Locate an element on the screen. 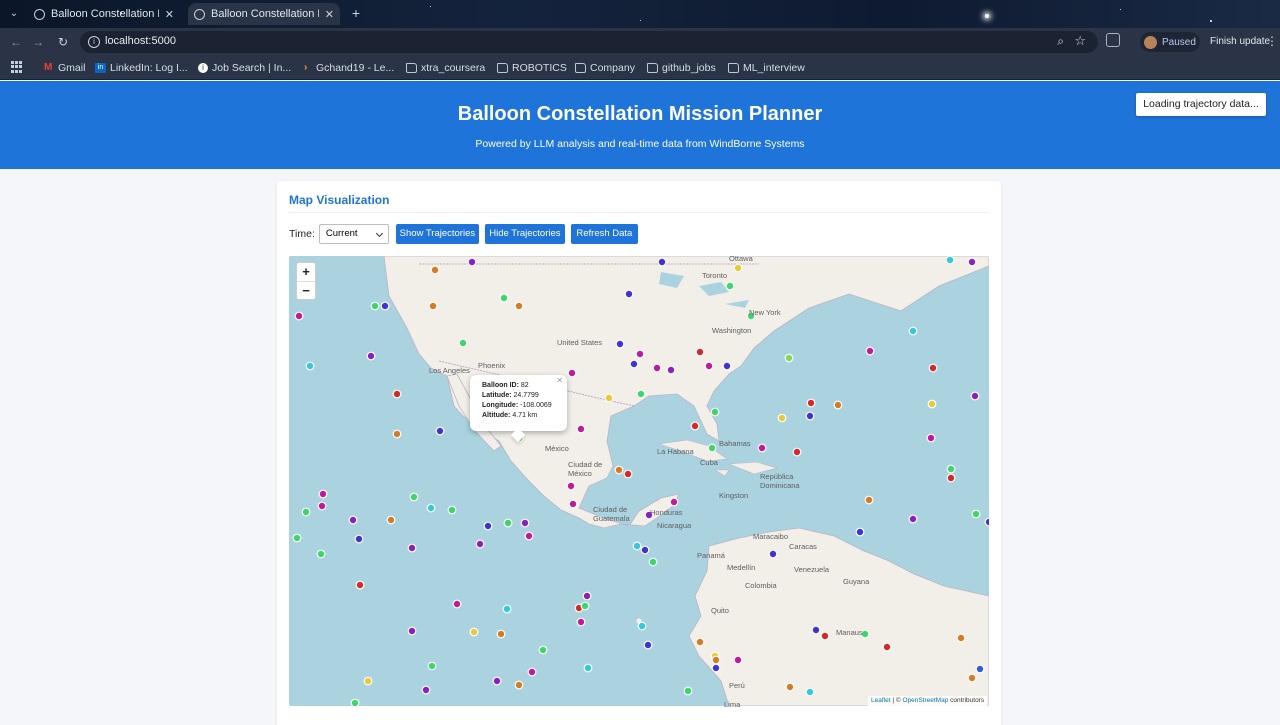 The image size is (1280, 725). zoom-out-button: − is located at coordinates (306, 290).